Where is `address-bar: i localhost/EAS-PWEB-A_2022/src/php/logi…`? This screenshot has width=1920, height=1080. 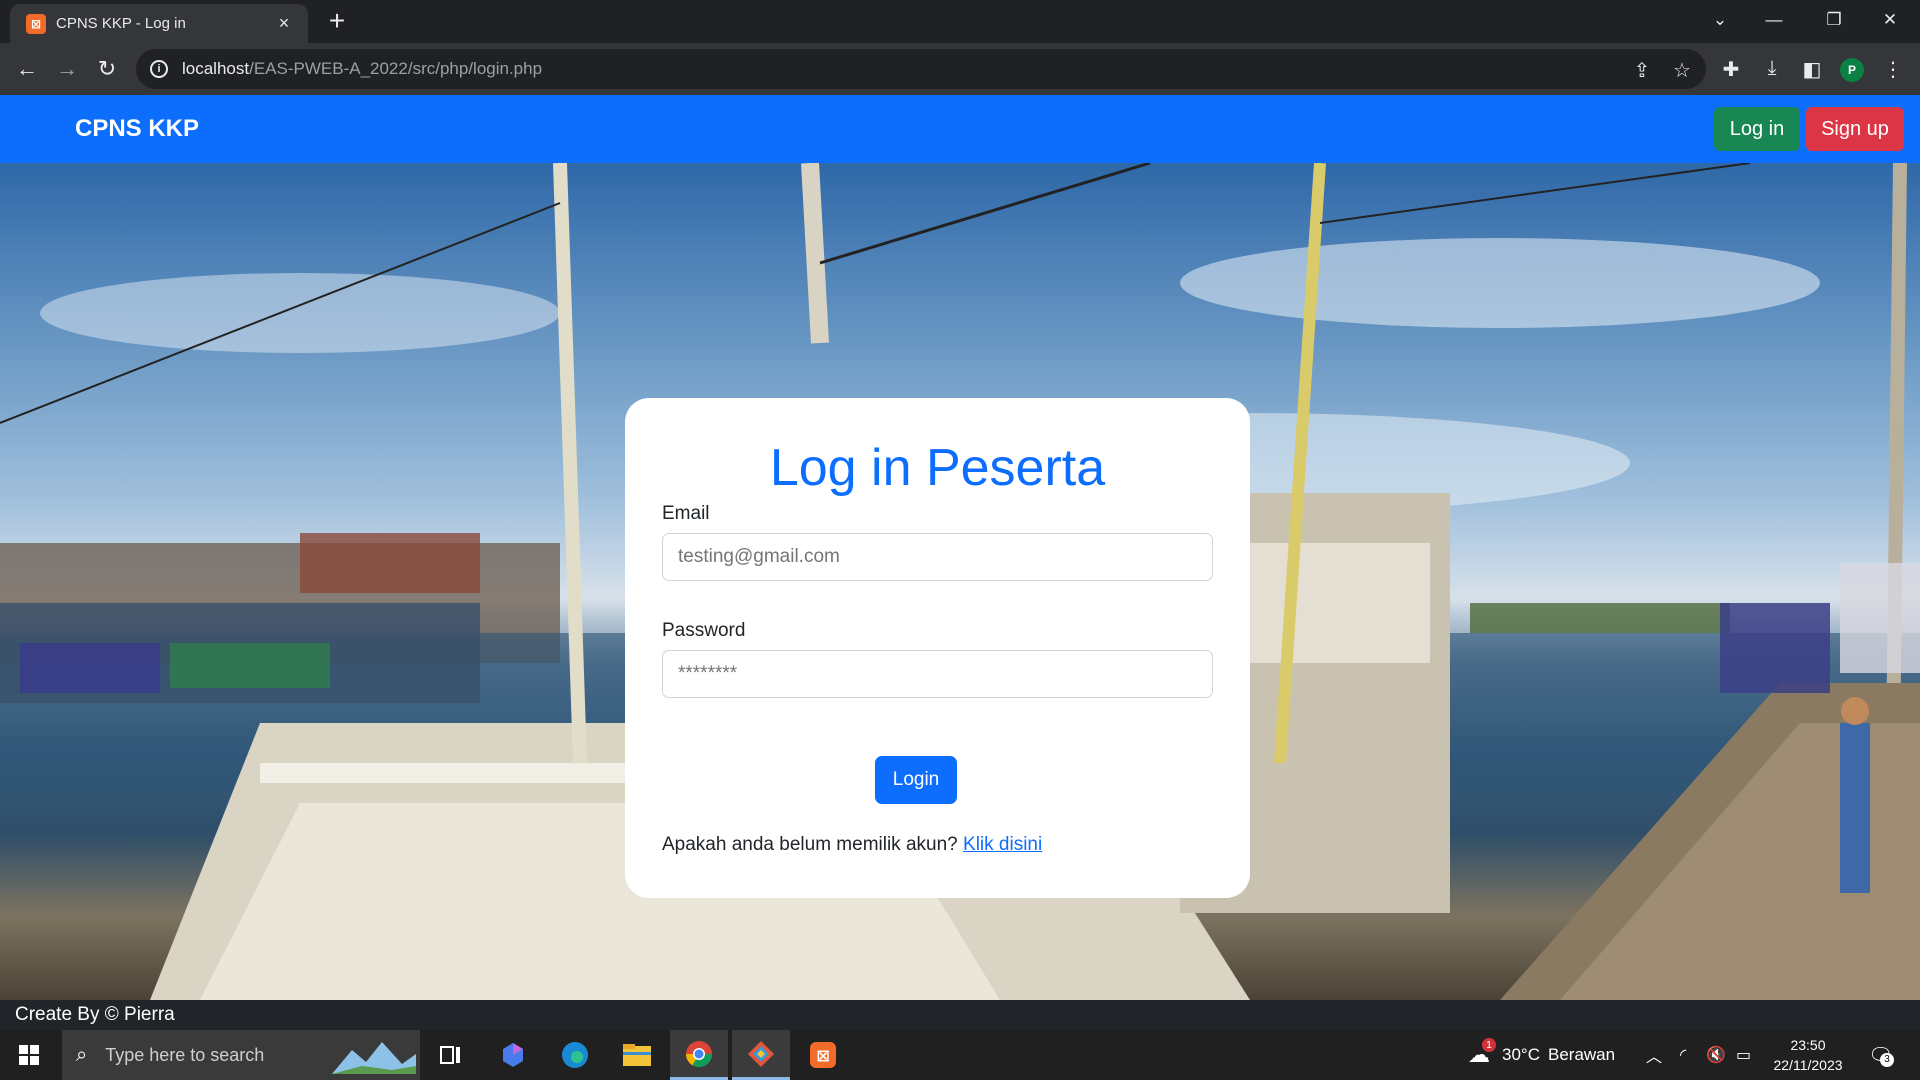
address-bar: i localhost/EAS-PWEB-A_2022/src/php/logi… is located at coordinates (921, 69).